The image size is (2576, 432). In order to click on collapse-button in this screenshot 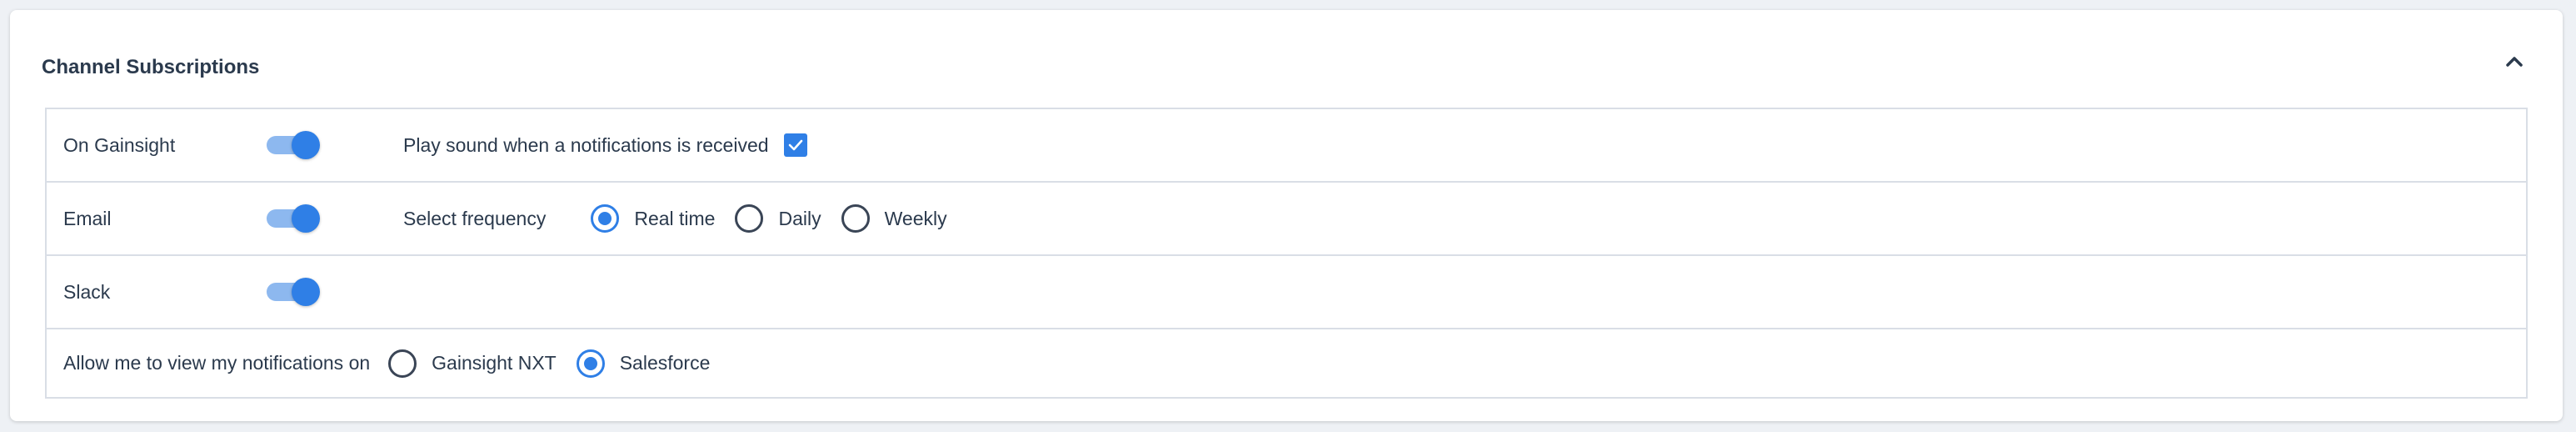, I will do `click(2514, 61)`.